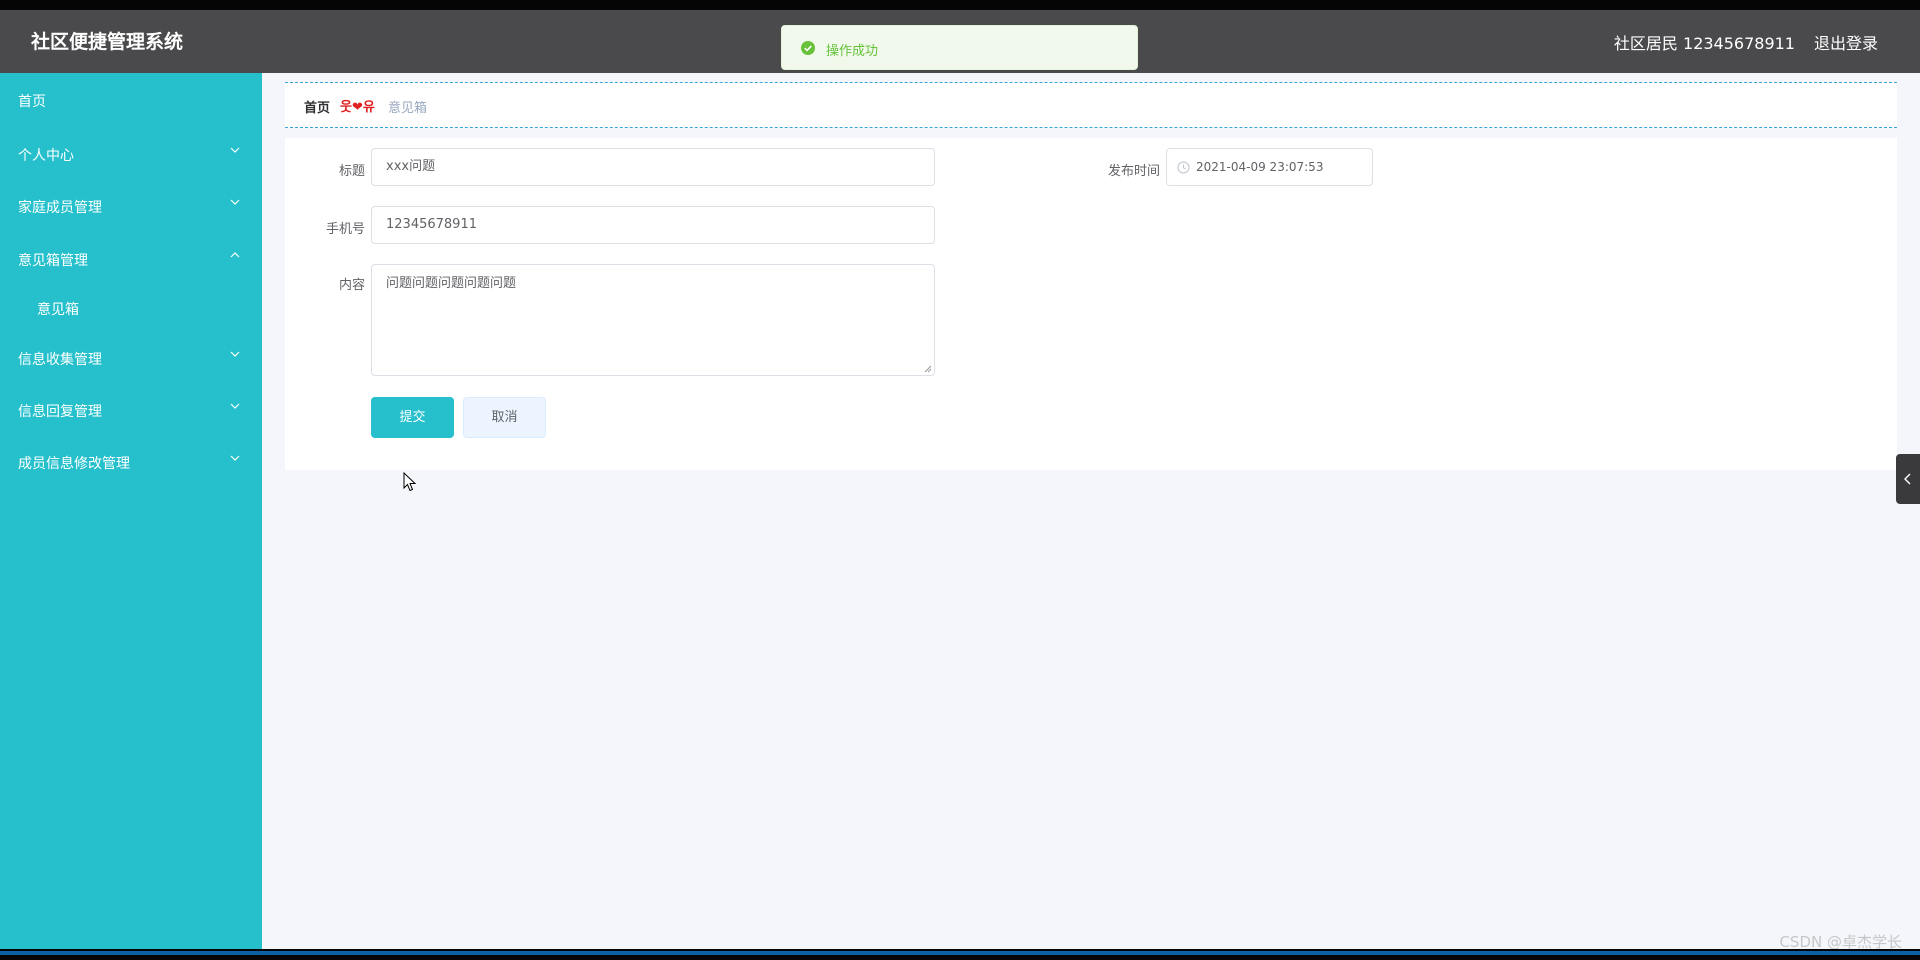  Describe the element at coordinates (1260, 167) in the screenshot. I see `publish-time-value: 2021-04-09 23:07:53` at that location.